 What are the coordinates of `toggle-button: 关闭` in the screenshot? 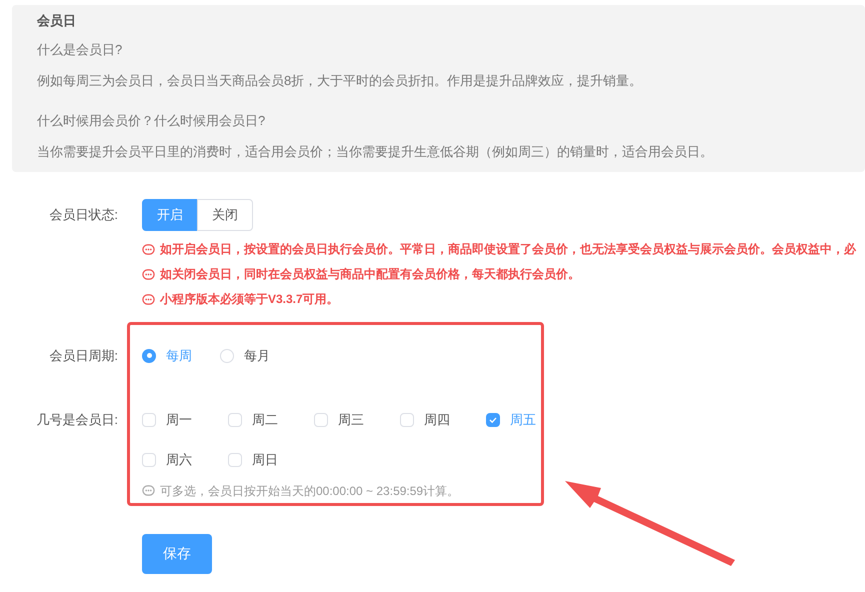 It's located at (225, 215).